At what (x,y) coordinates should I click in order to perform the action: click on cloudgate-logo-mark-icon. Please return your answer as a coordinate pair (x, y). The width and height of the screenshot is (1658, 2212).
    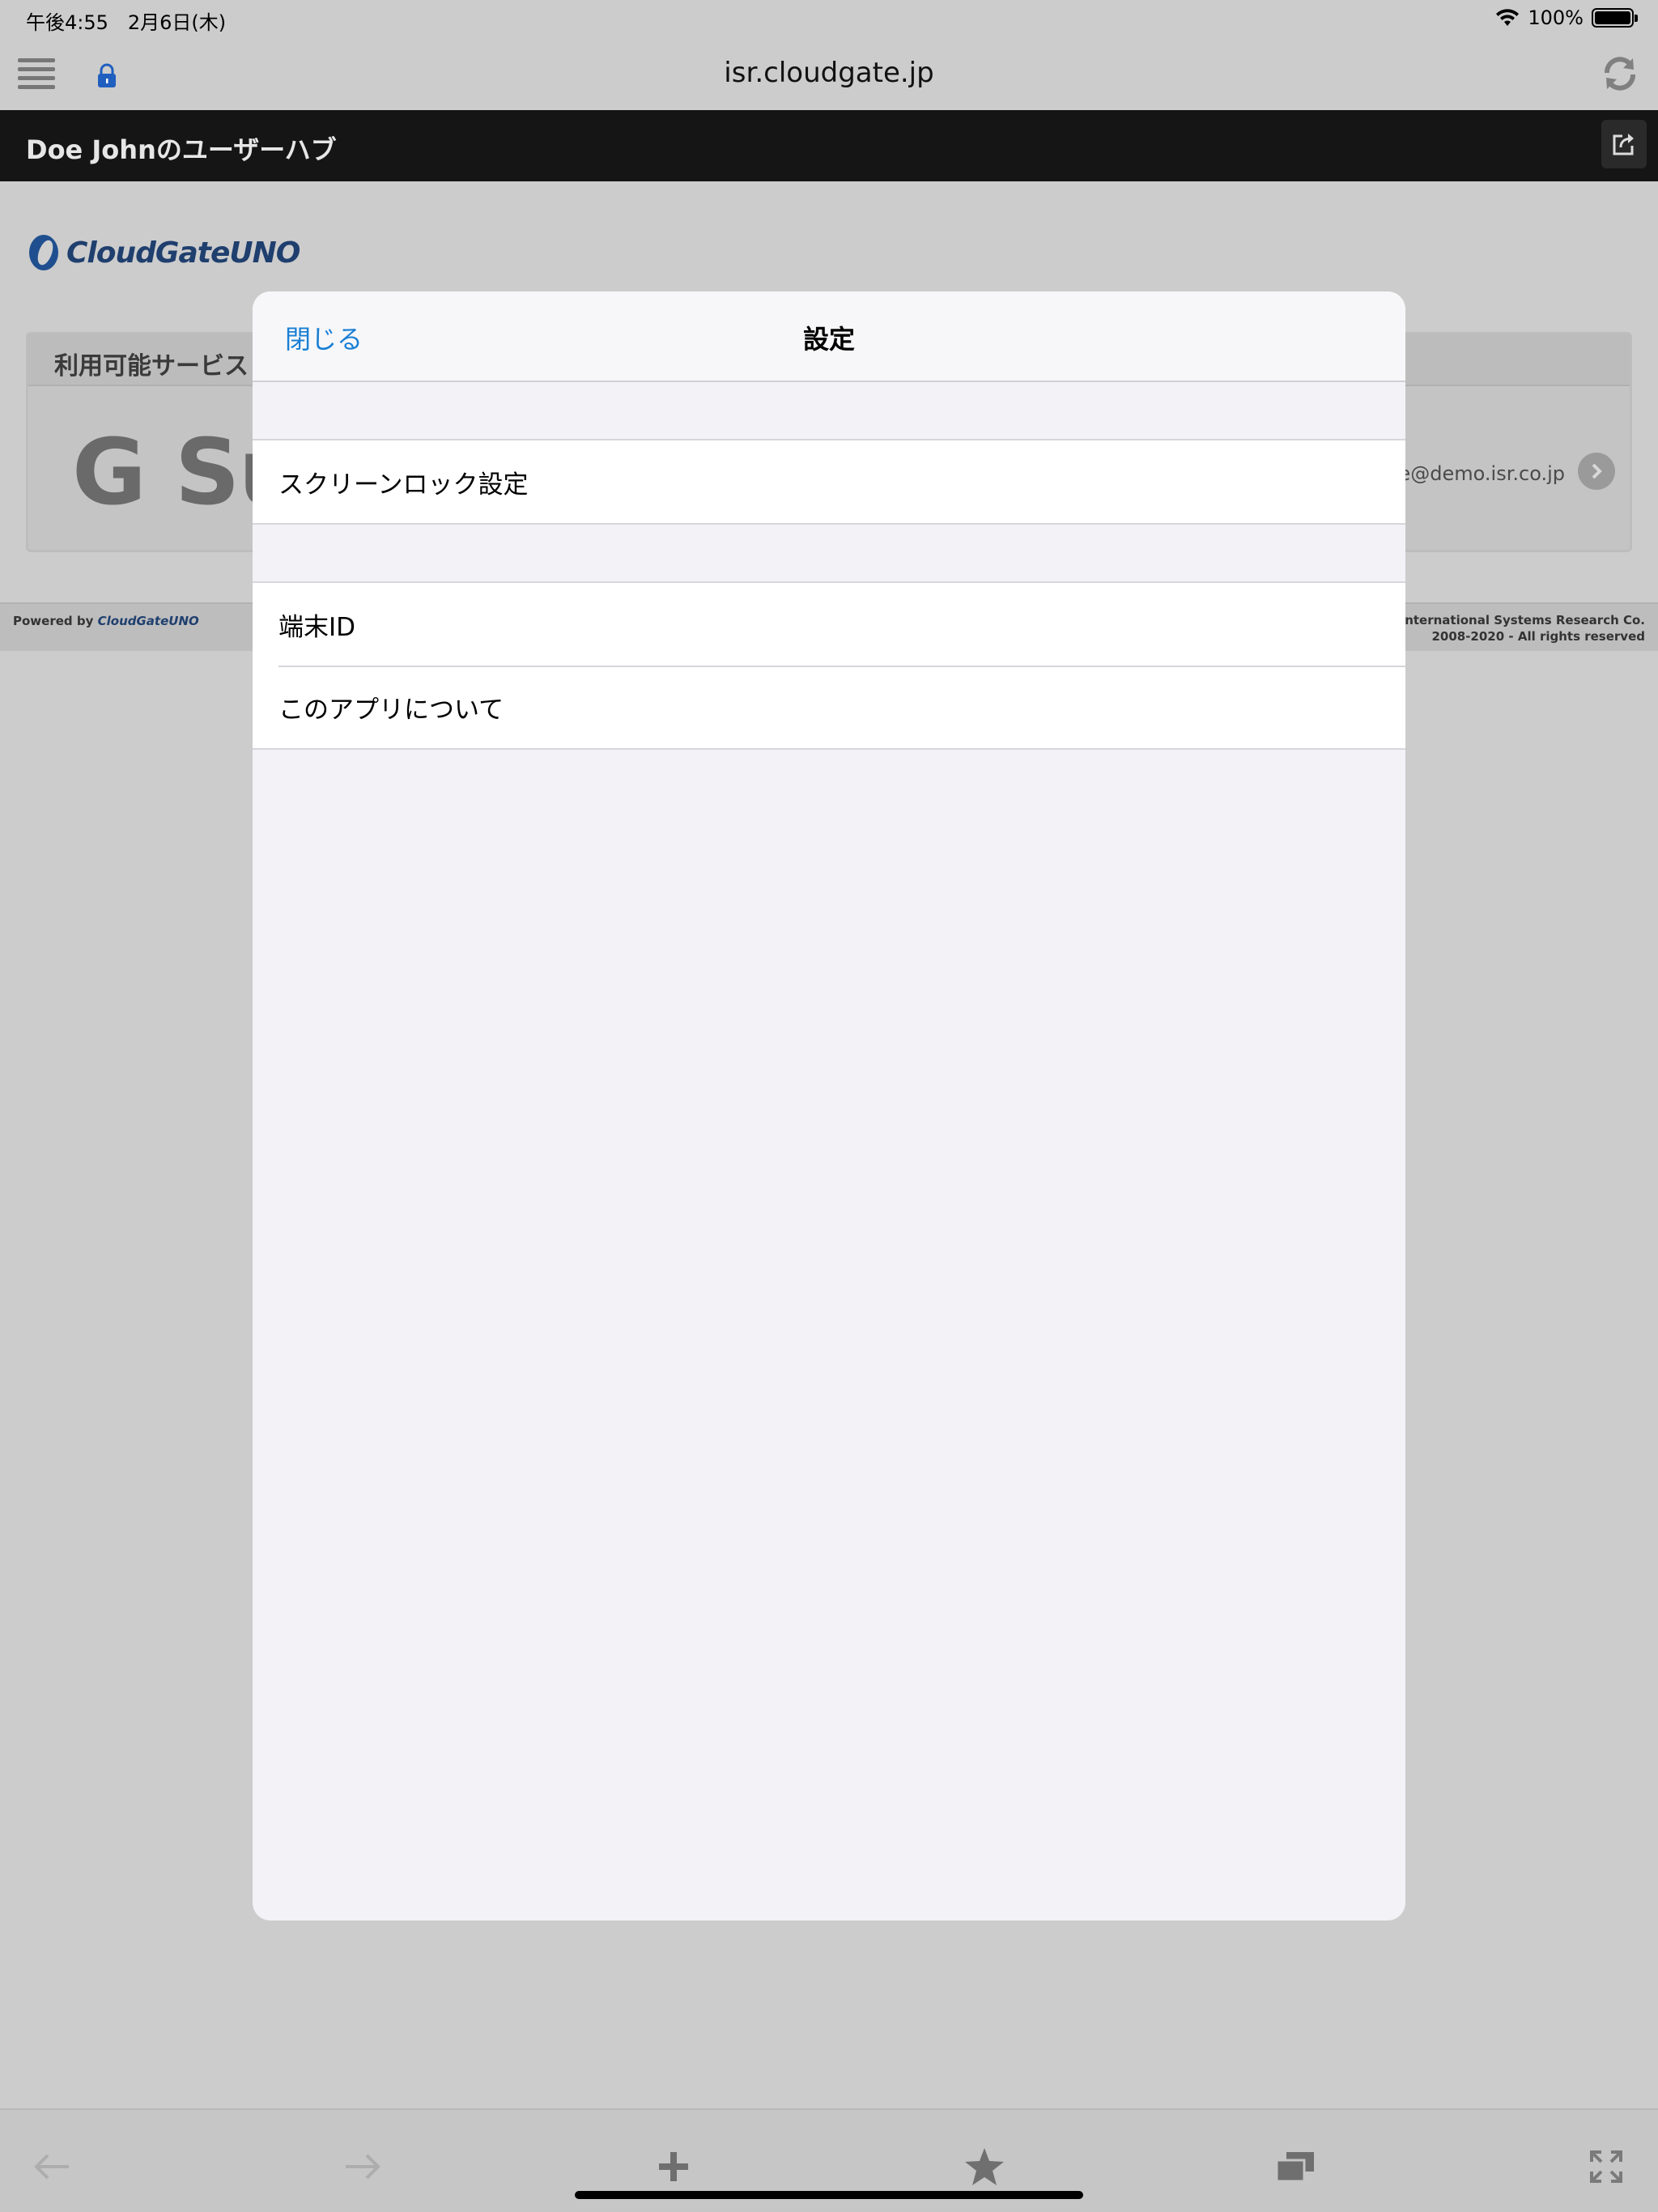
    Looking at the image, I should click on (43, 253).